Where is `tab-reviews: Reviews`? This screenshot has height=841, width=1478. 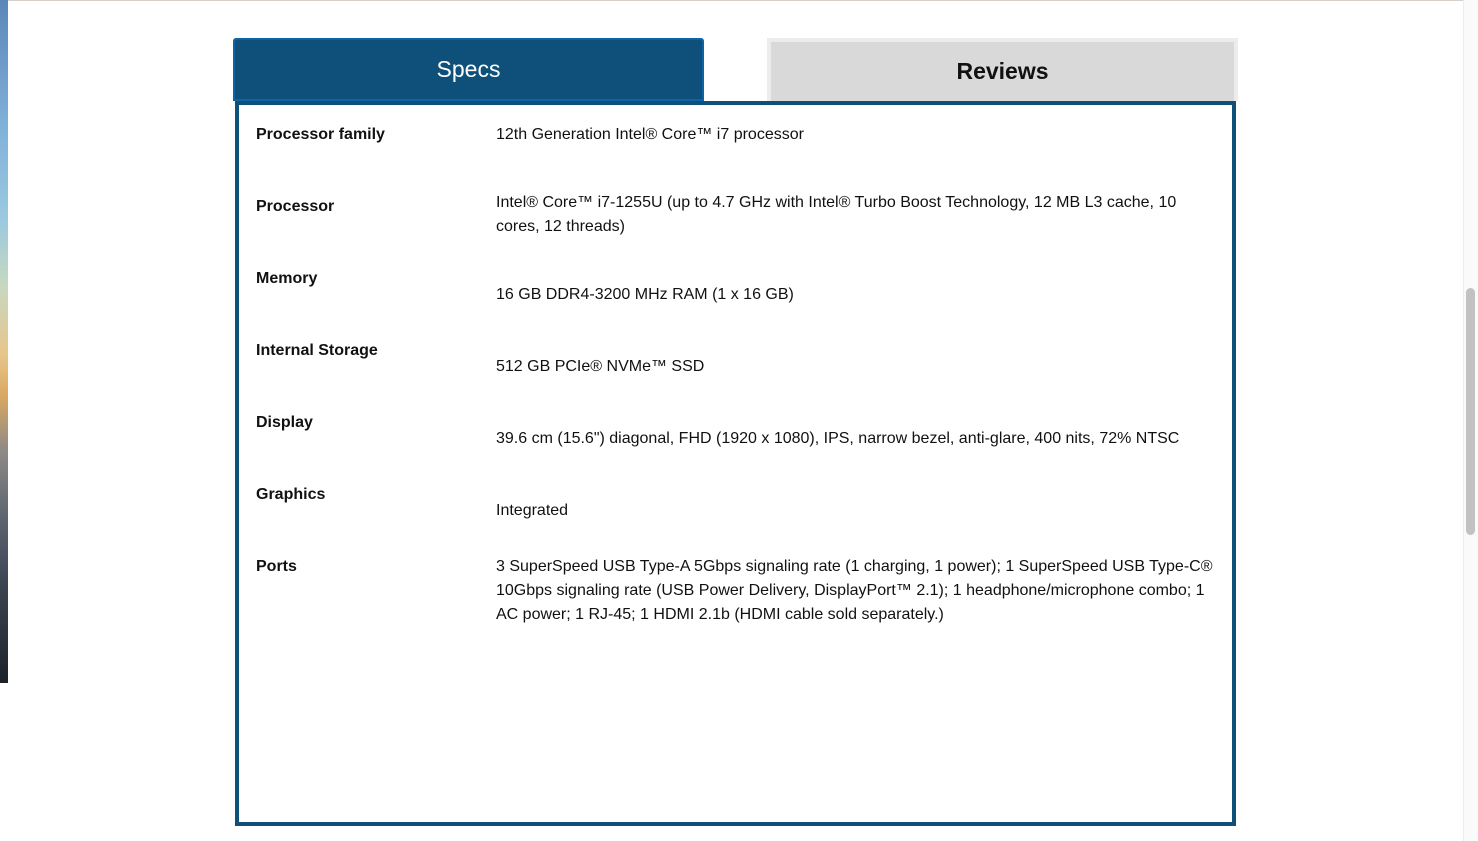
tab-reviews: Reviews is located at coordinates (1002, 69).